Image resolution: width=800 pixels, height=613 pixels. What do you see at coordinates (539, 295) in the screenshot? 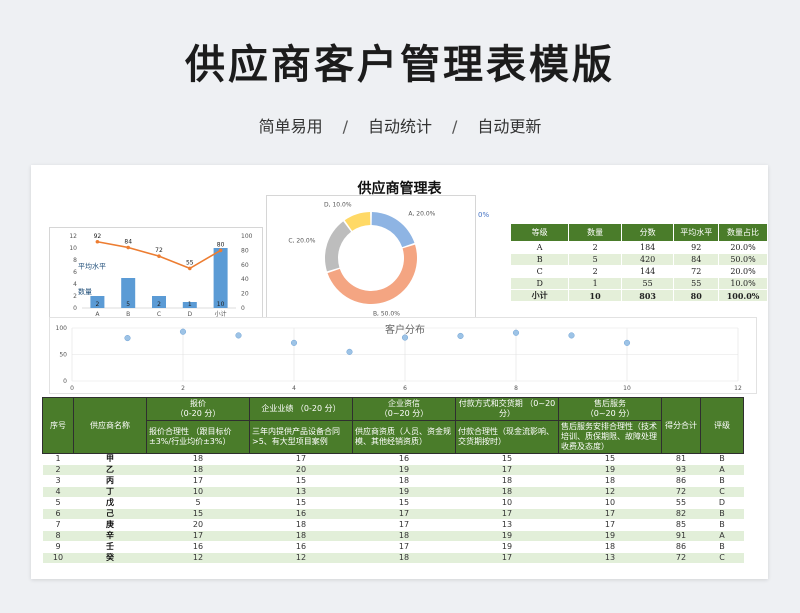
I see `stats-cell: 小计` at bounding box center [539, 295].